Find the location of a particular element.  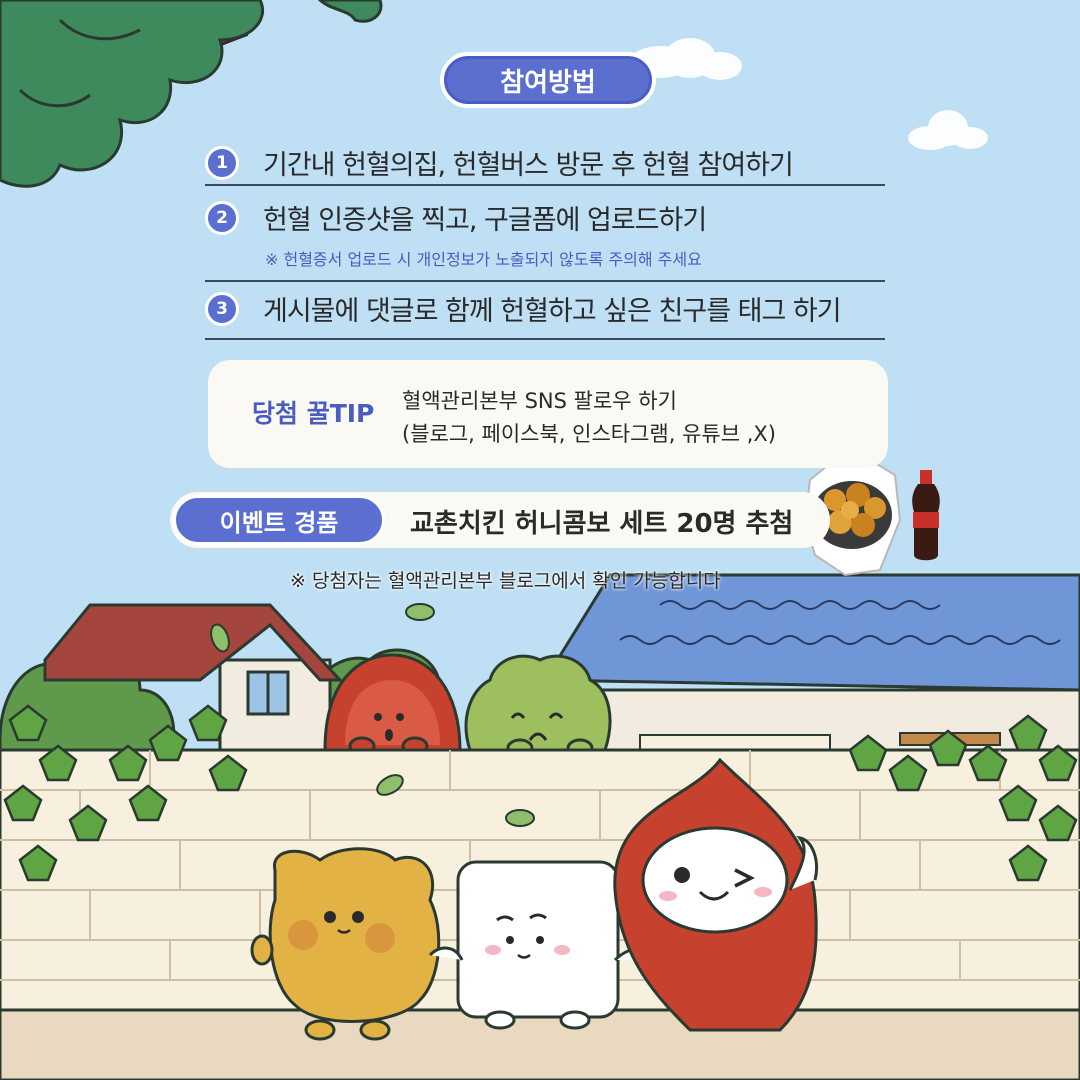

step-text: 기간내 헌혈의집, 헌혈버스 방문 후 헌혈 참여하기 is located at coordinates (528, 165).